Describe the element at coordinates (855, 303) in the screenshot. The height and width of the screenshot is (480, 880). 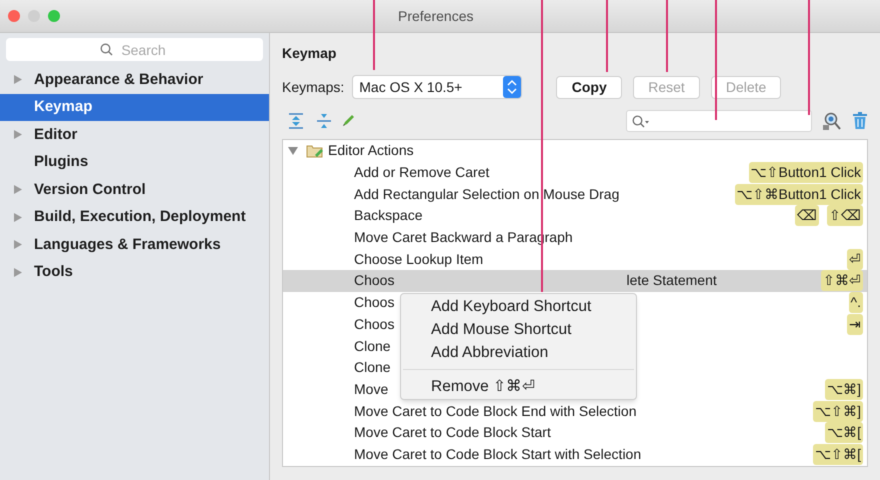
I see `shortcut-chip: ^.` at that location.